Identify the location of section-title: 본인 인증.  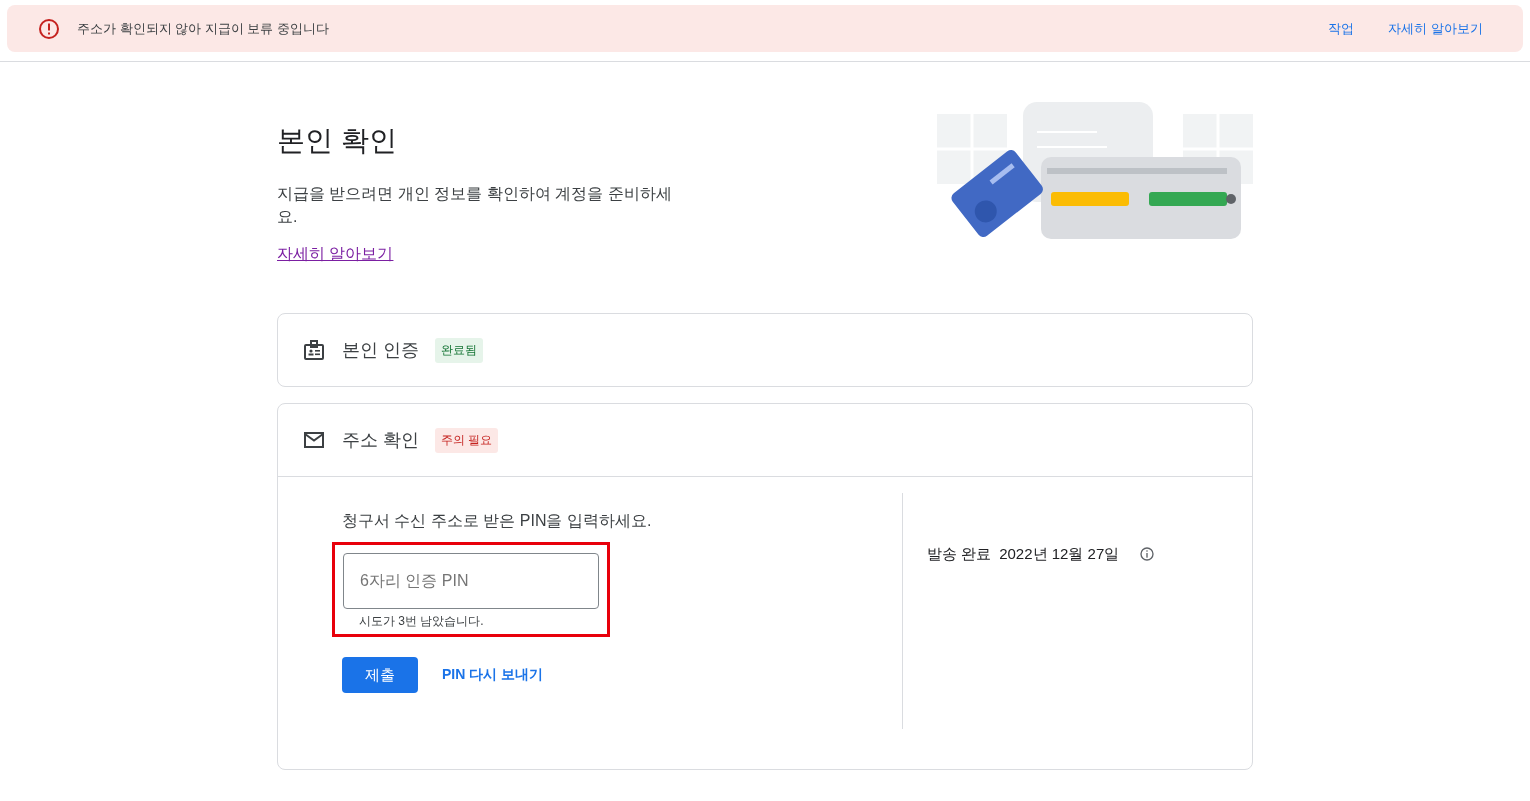
(380, 350).